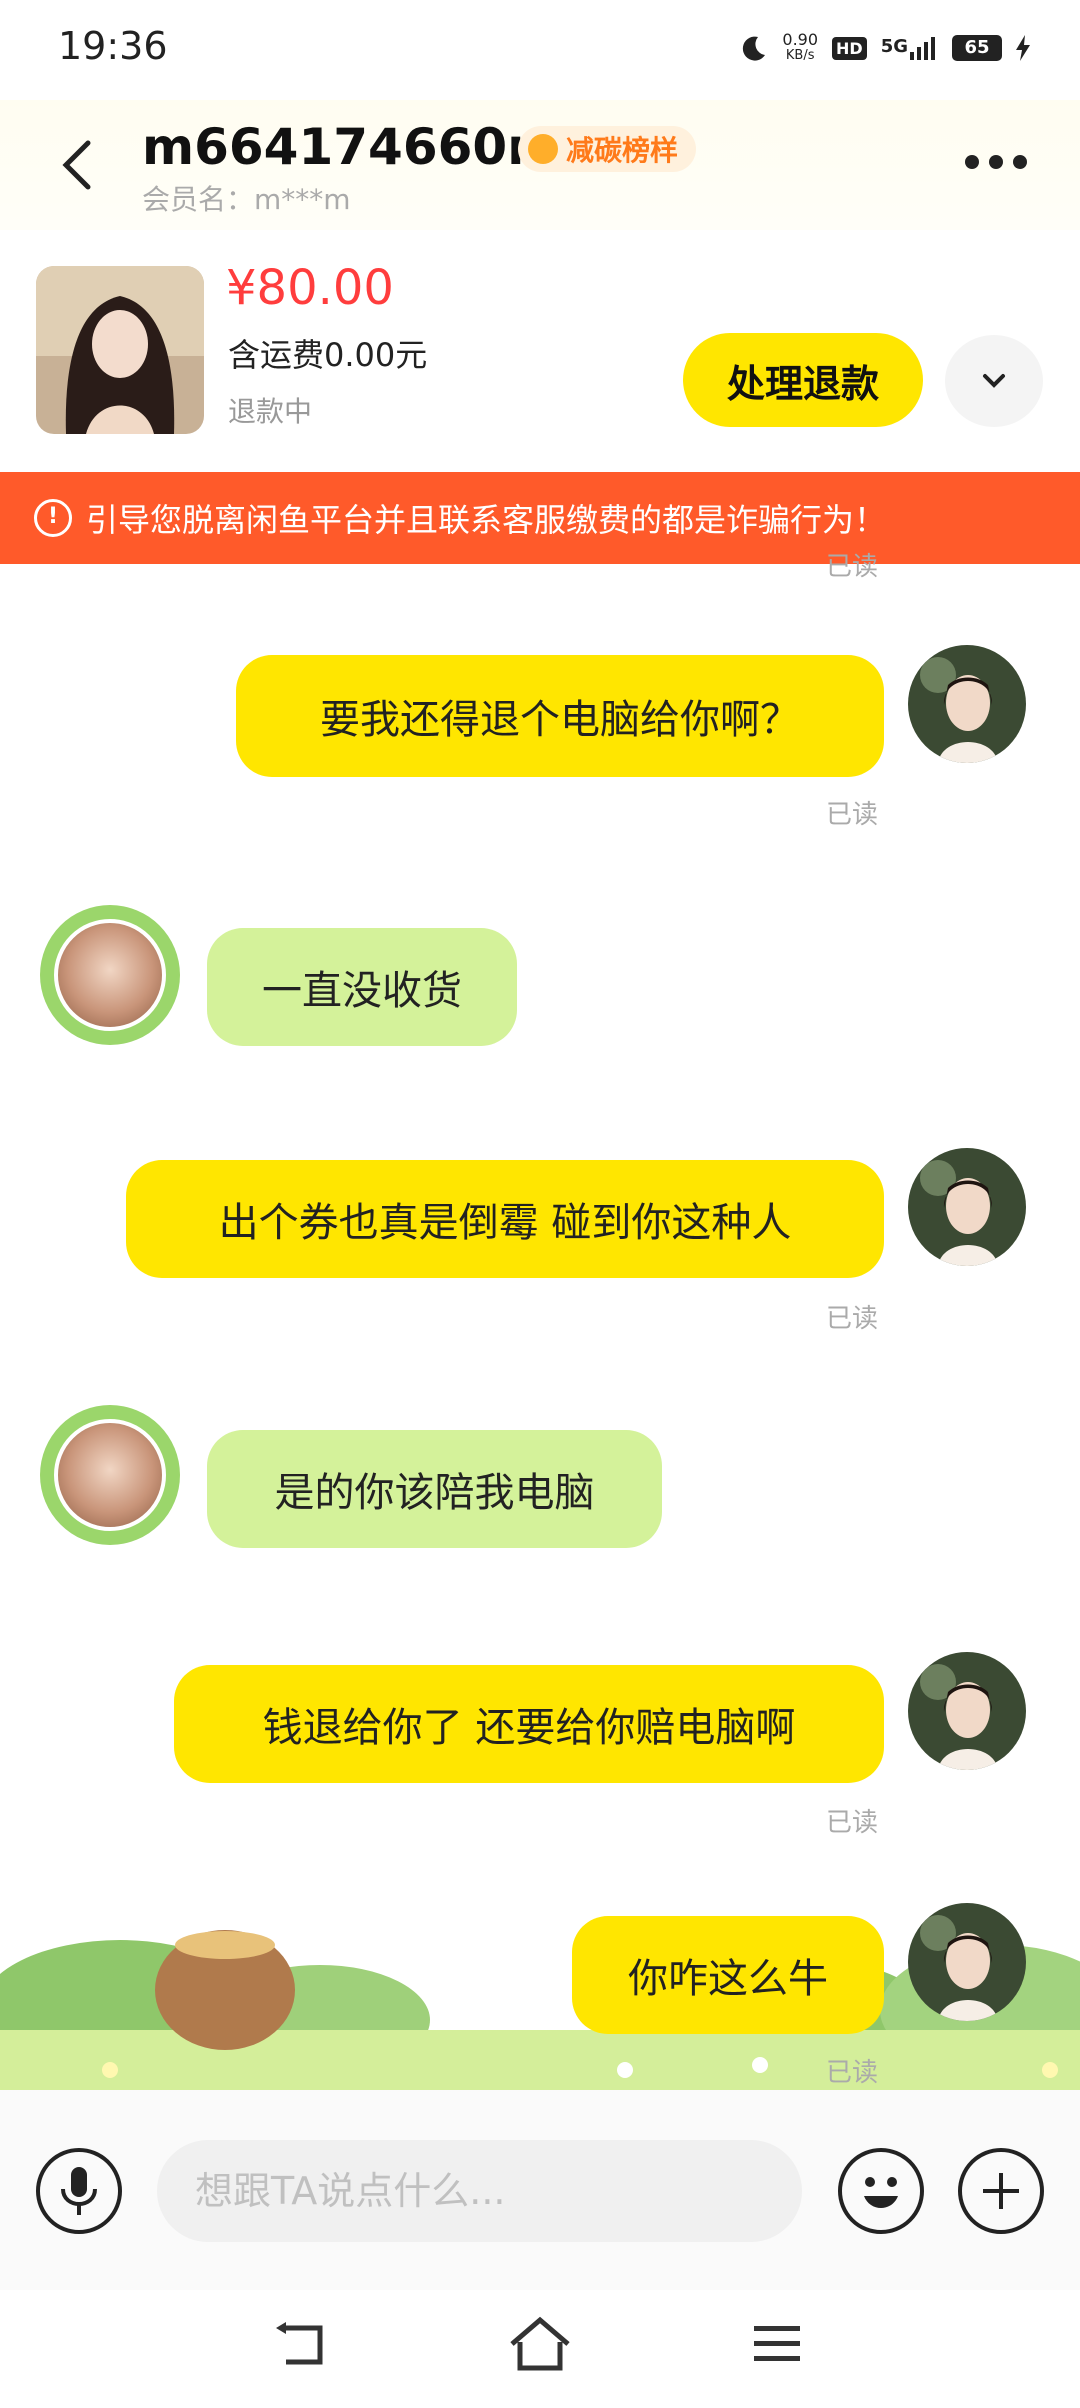 Image resolution: width=1080 pixels, height=2408 pixels. I want to click on chevron-left-icon, so click(76, 165).